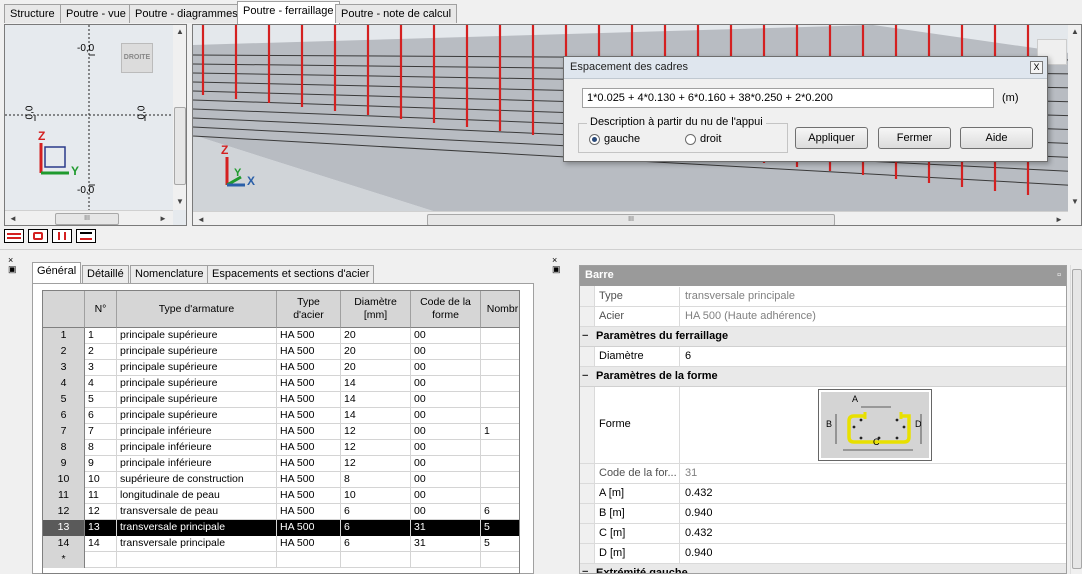 This screenshot has height=574, width=1082. I want to click on prop-row-c: C [m] 0.432, so click(823, 534).